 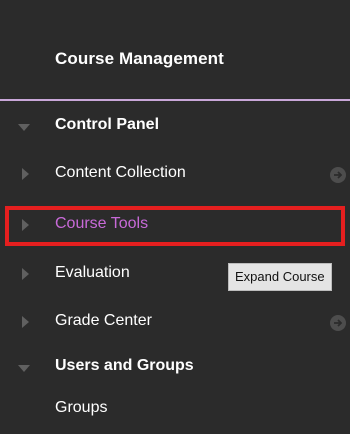 I want to click on menu-item-groups: Groups, so click(x=175, y=410).